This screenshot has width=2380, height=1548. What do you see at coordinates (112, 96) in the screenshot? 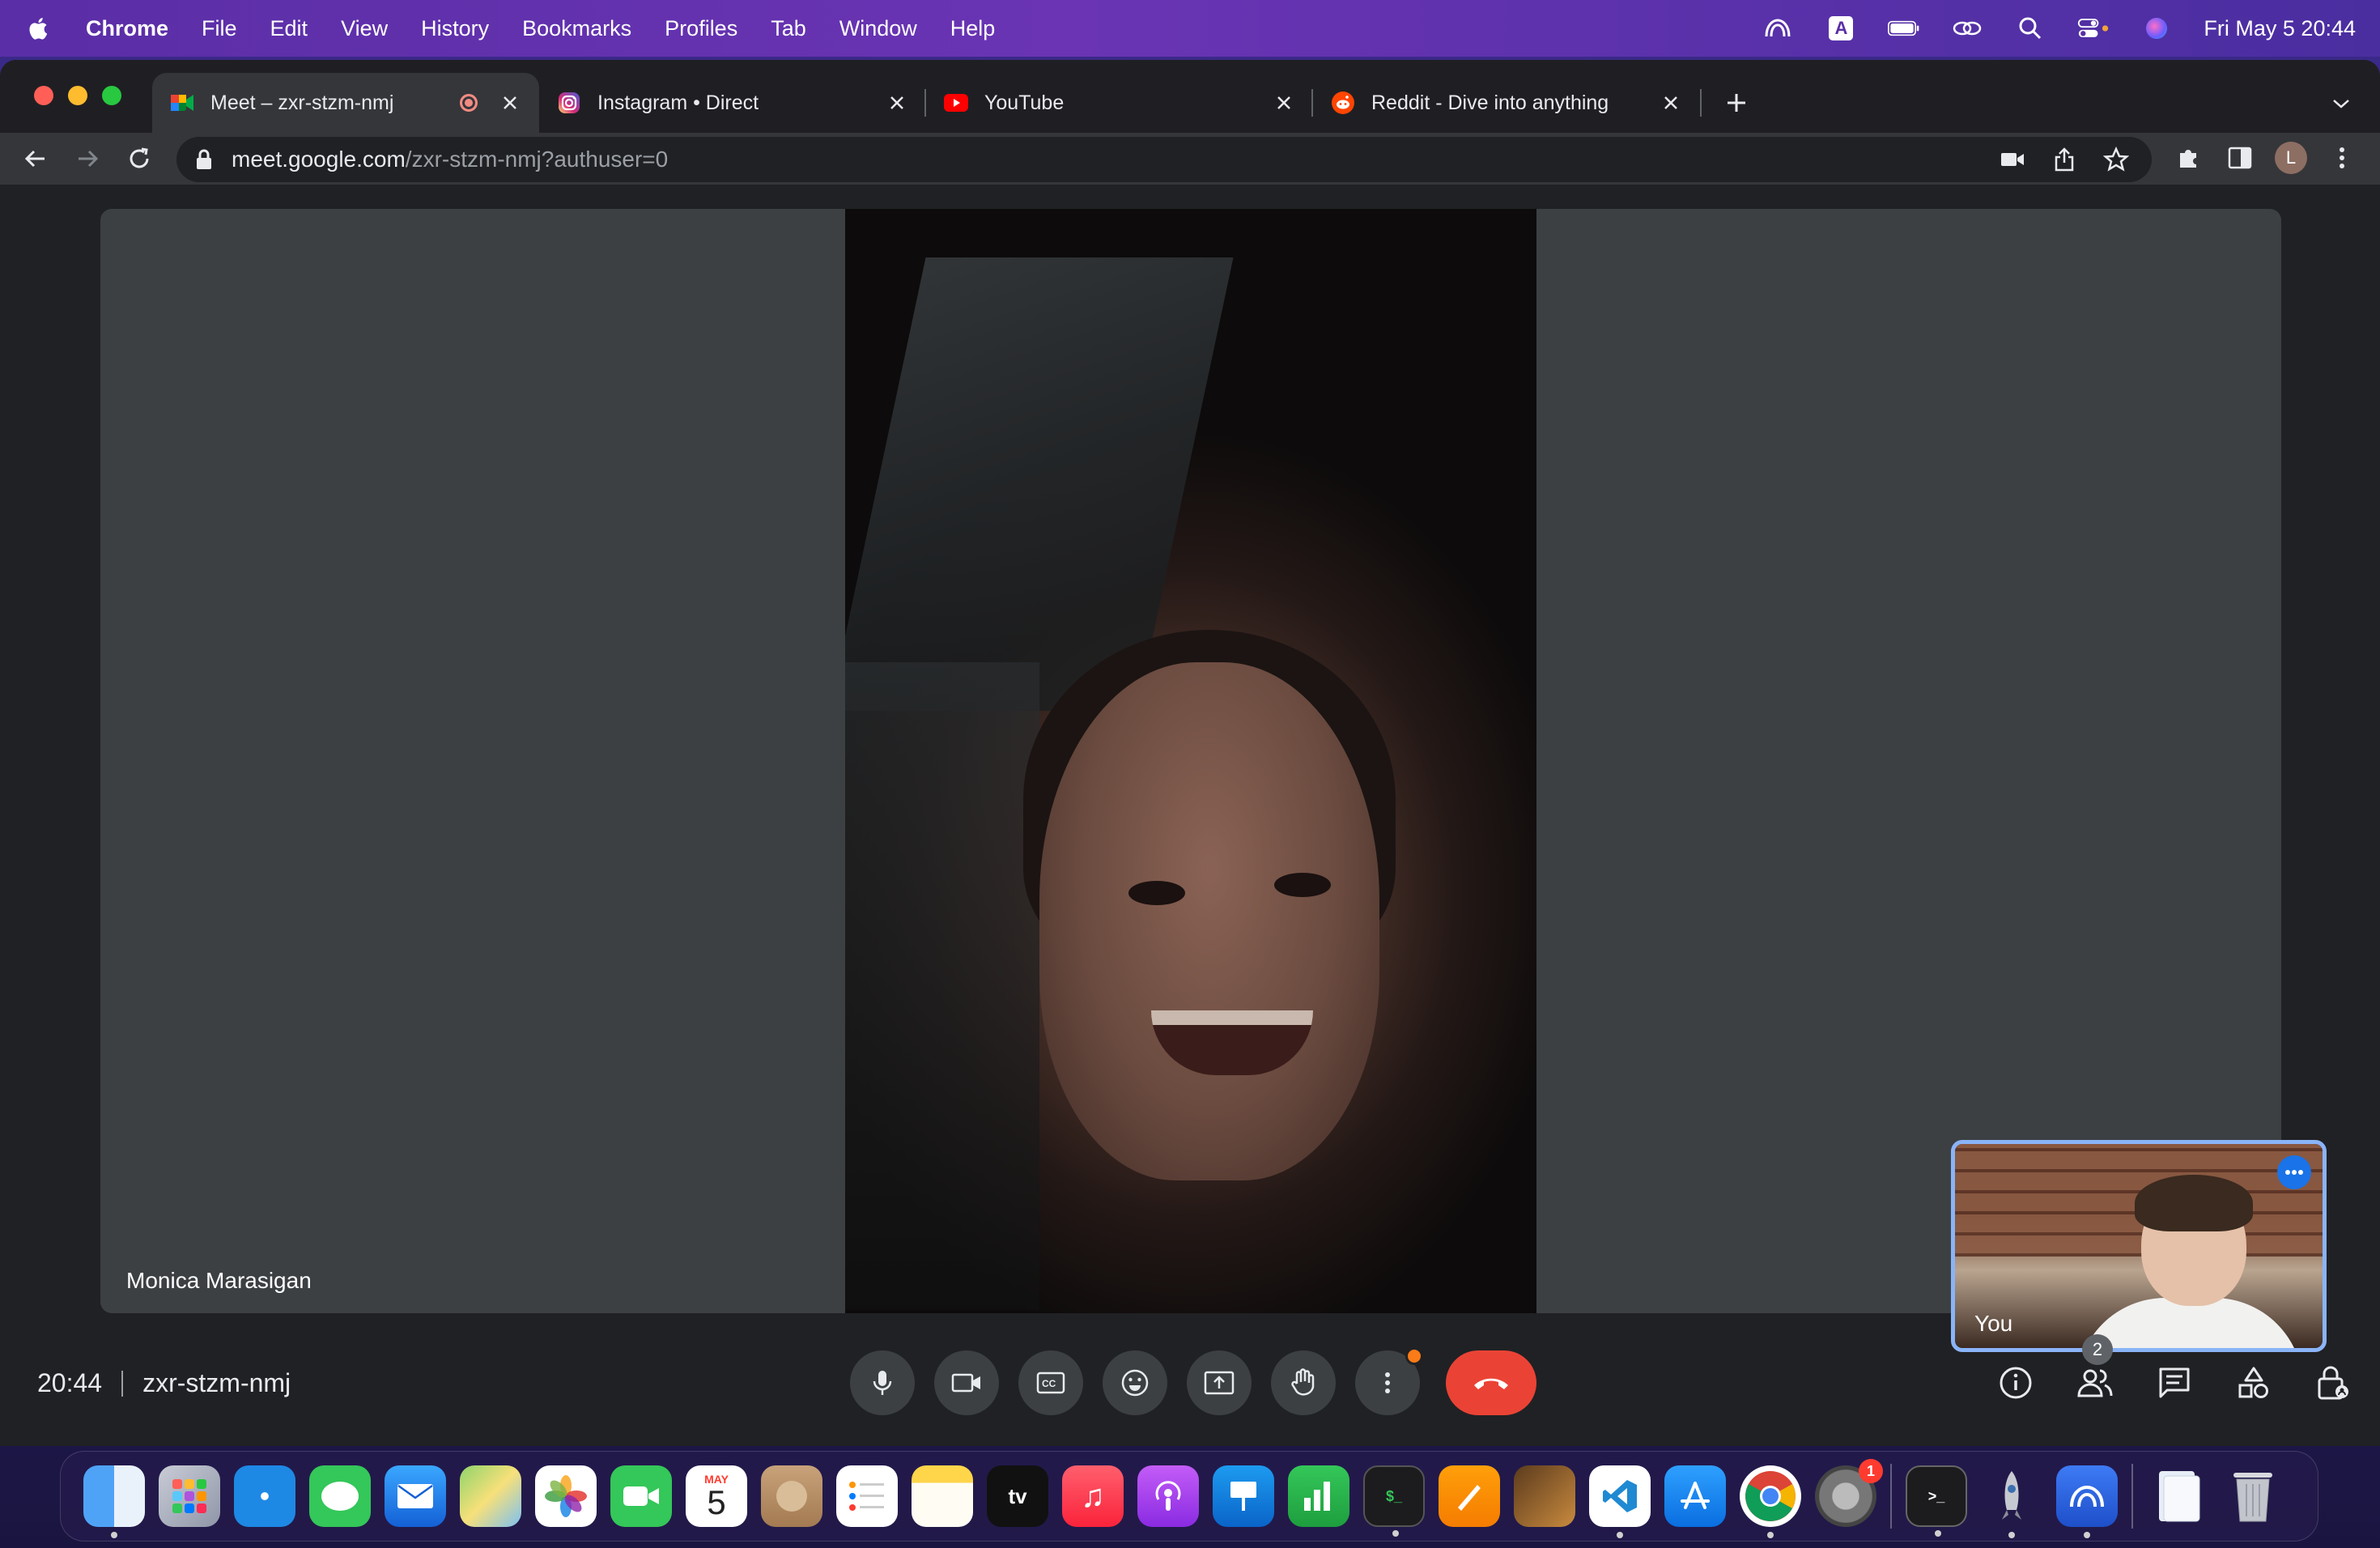
I see `window-zoom-button` at bounding box center [112, 96].